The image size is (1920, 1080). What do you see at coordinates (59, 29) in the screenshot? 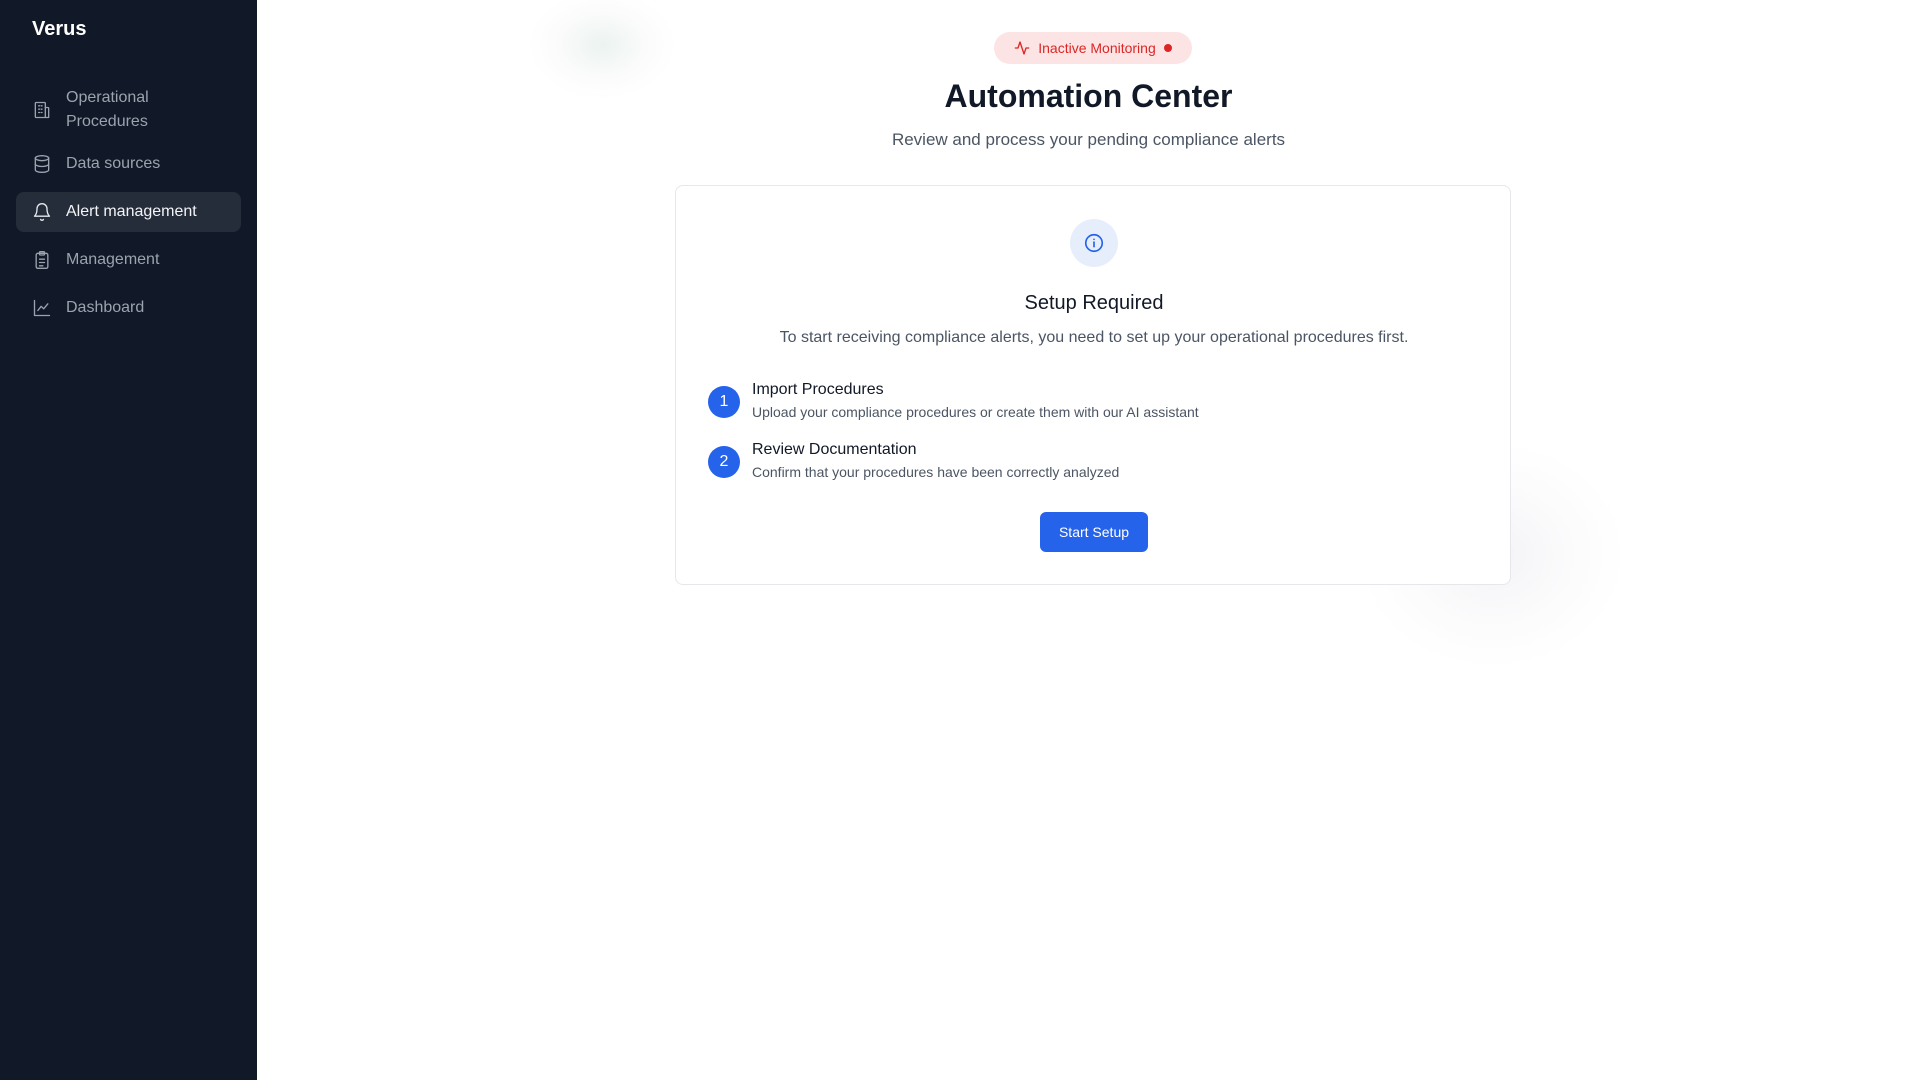
I see `brand-logo: Verus` at bounding box center [59, 29].